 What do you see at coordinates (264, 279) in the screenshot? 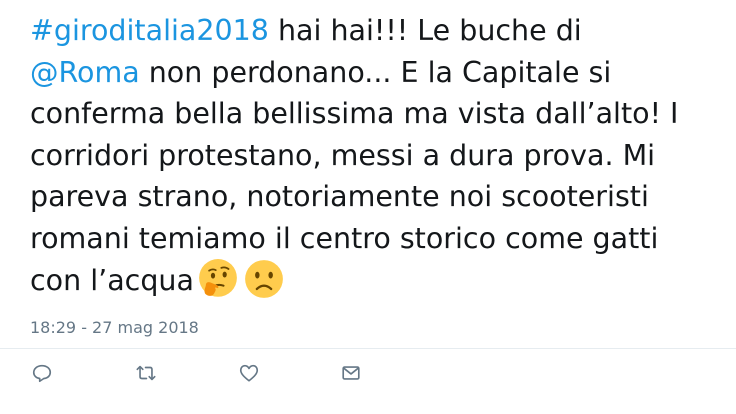
I see `frowning-face-emoji` at bounding box center [264, 279].